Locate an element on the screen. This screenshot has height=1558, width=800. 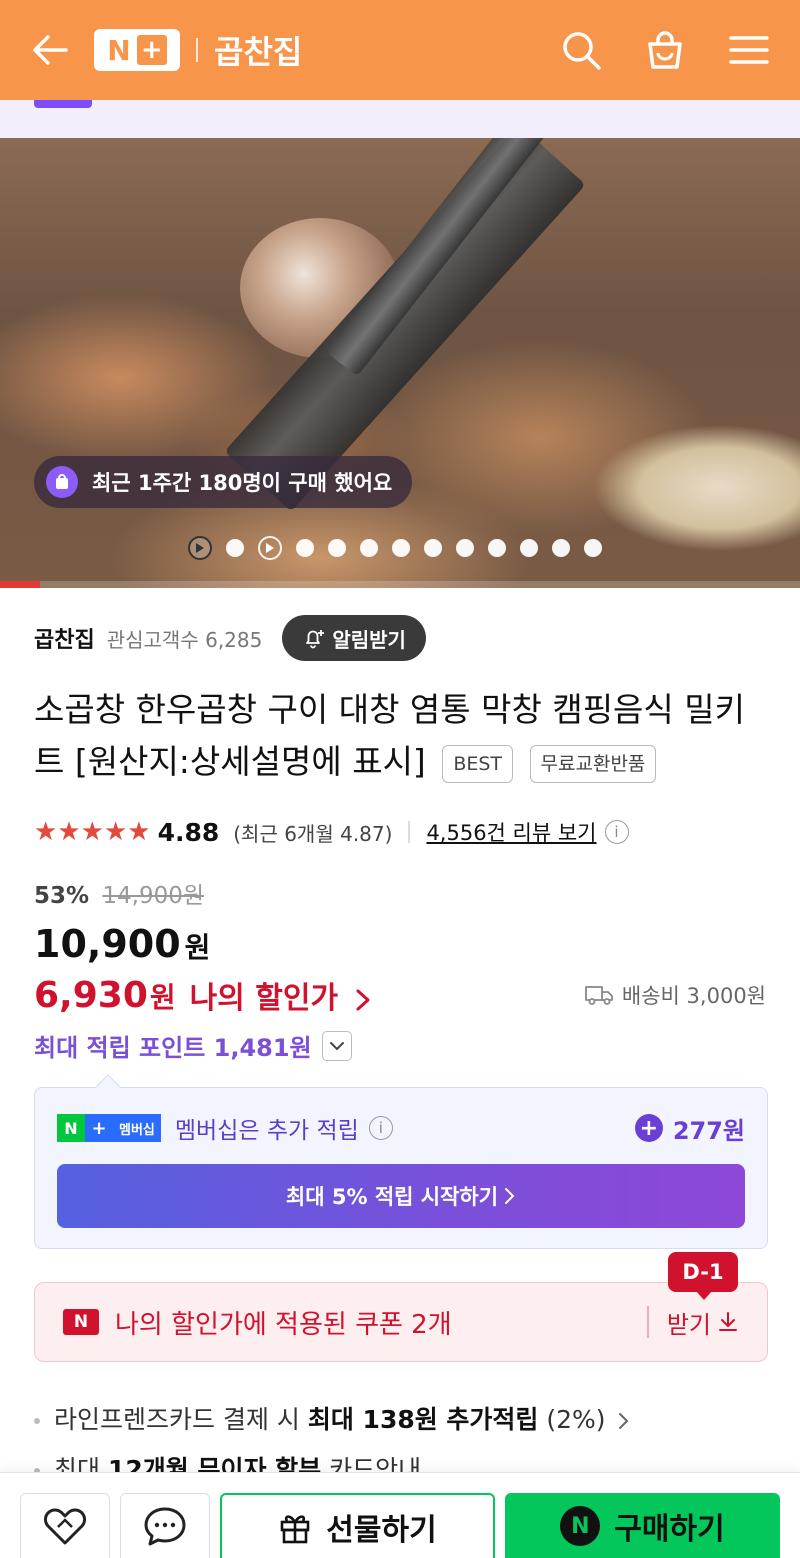
my-price-value: 6,930 is located at coordinates (91, 995).